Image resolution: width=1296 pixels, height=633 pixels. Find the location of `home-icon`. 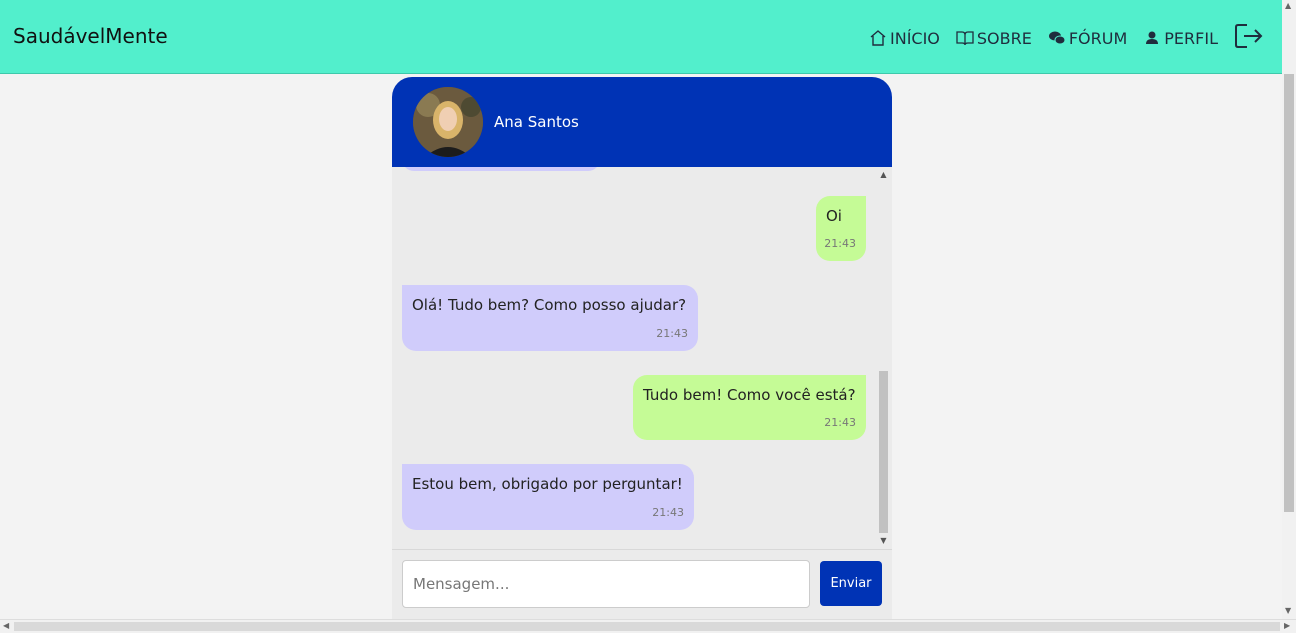

home-icon is located at coordinates (878, 38).